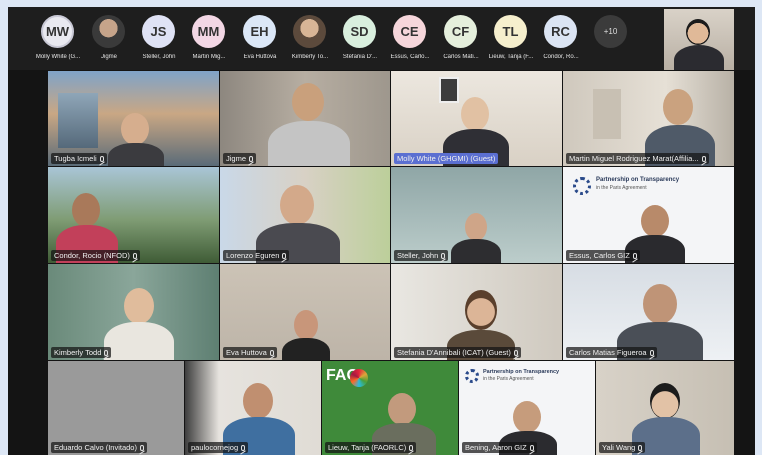 The width and height of the screenshot is (762, 455). I want to click on video-tile: Eduardo Calvo (Invitado), so click(116, 408).